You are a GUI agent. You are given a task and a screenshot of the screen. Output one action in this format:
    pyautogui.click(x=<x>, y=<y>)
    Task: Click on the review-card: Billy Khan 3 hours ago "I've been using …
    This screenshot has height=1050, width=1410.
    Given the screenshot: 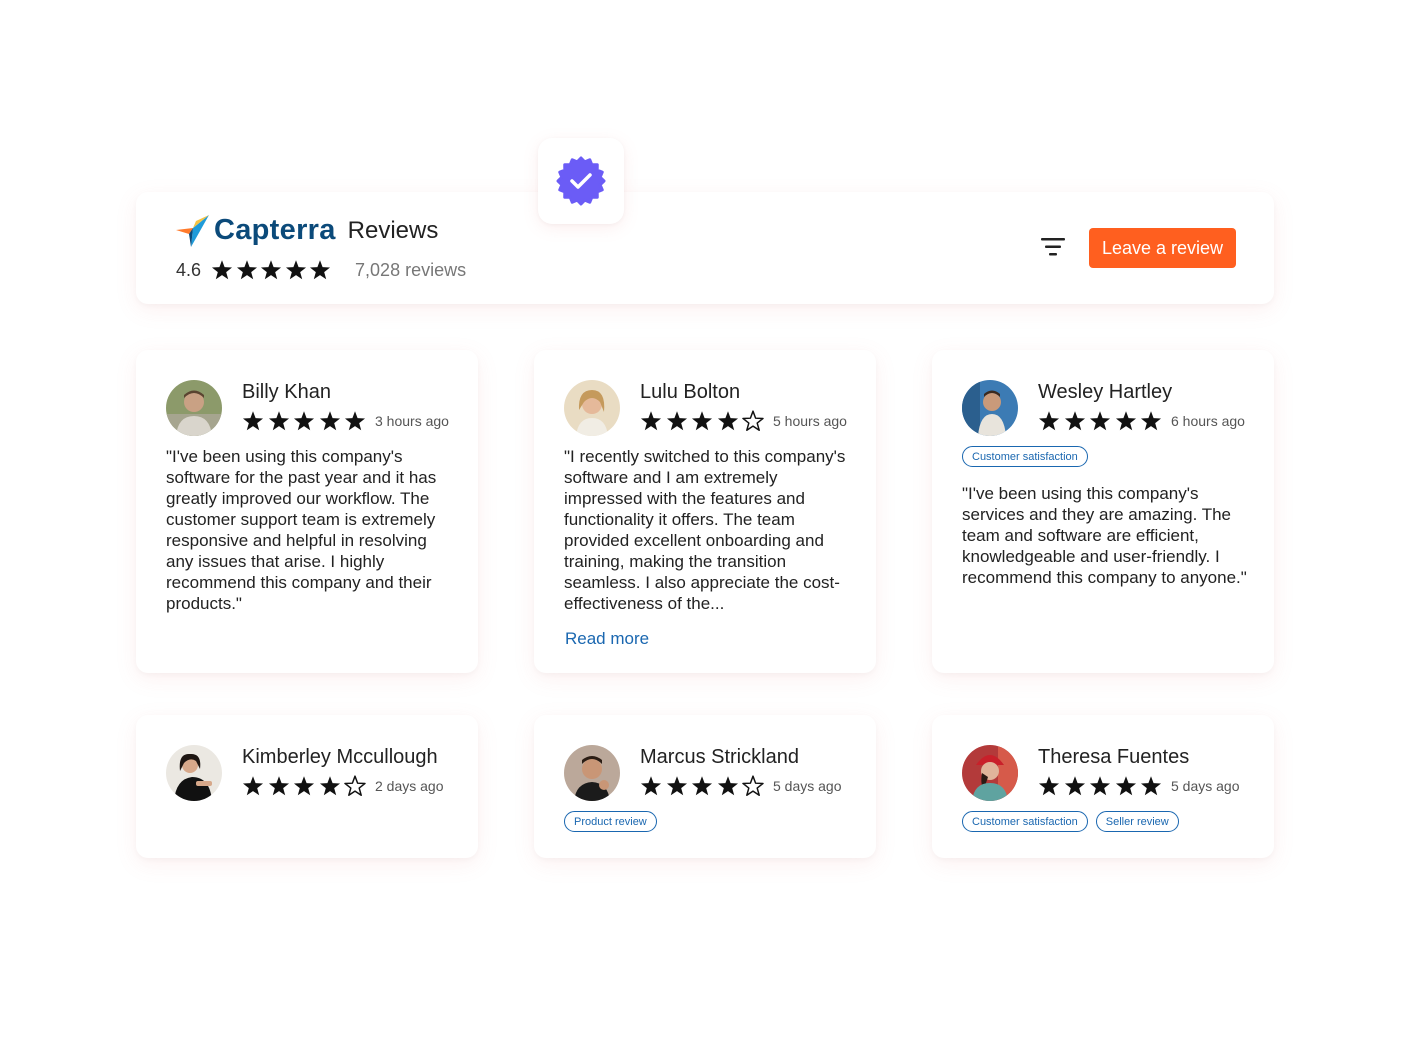 What is the action you would take?
    pyautogui.click(x=307, y=511)
    